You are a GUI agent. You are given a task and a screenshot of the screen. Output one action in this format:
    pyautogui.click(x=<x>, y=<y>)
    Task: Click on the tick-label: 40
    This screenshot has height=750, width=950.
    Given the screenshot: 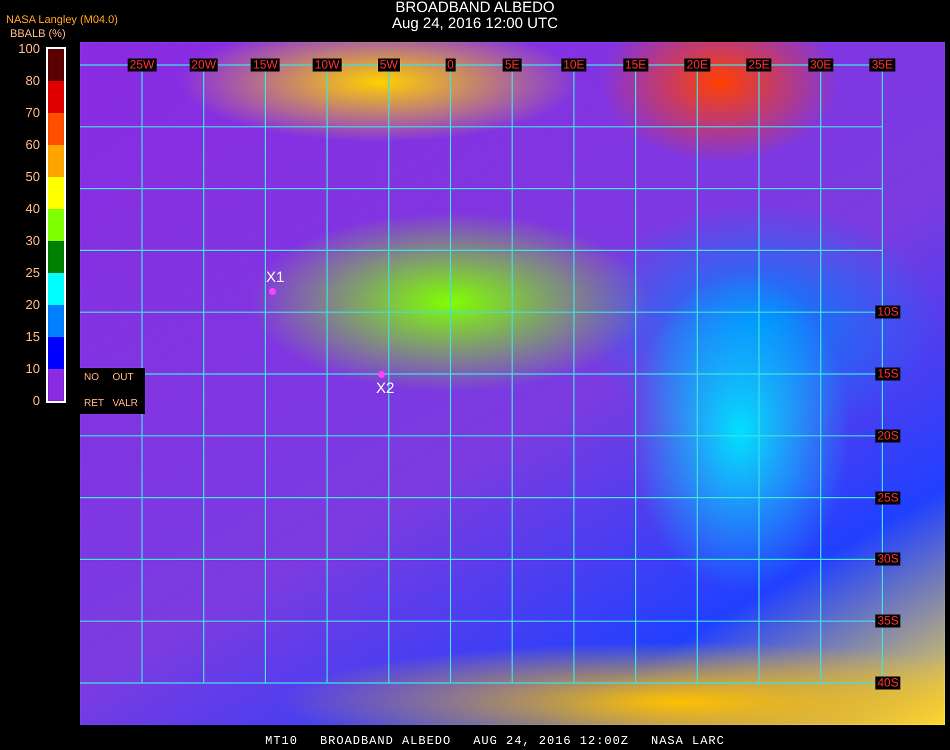 What is the action you would take?
    pyautogui.click(x=33, y=209)
    